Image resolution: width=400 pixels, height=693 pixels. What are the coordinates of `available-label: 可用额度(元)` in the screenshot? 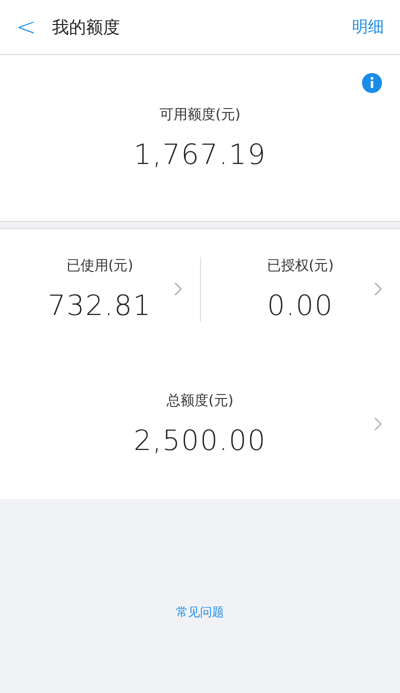 It's located at (200, 115).